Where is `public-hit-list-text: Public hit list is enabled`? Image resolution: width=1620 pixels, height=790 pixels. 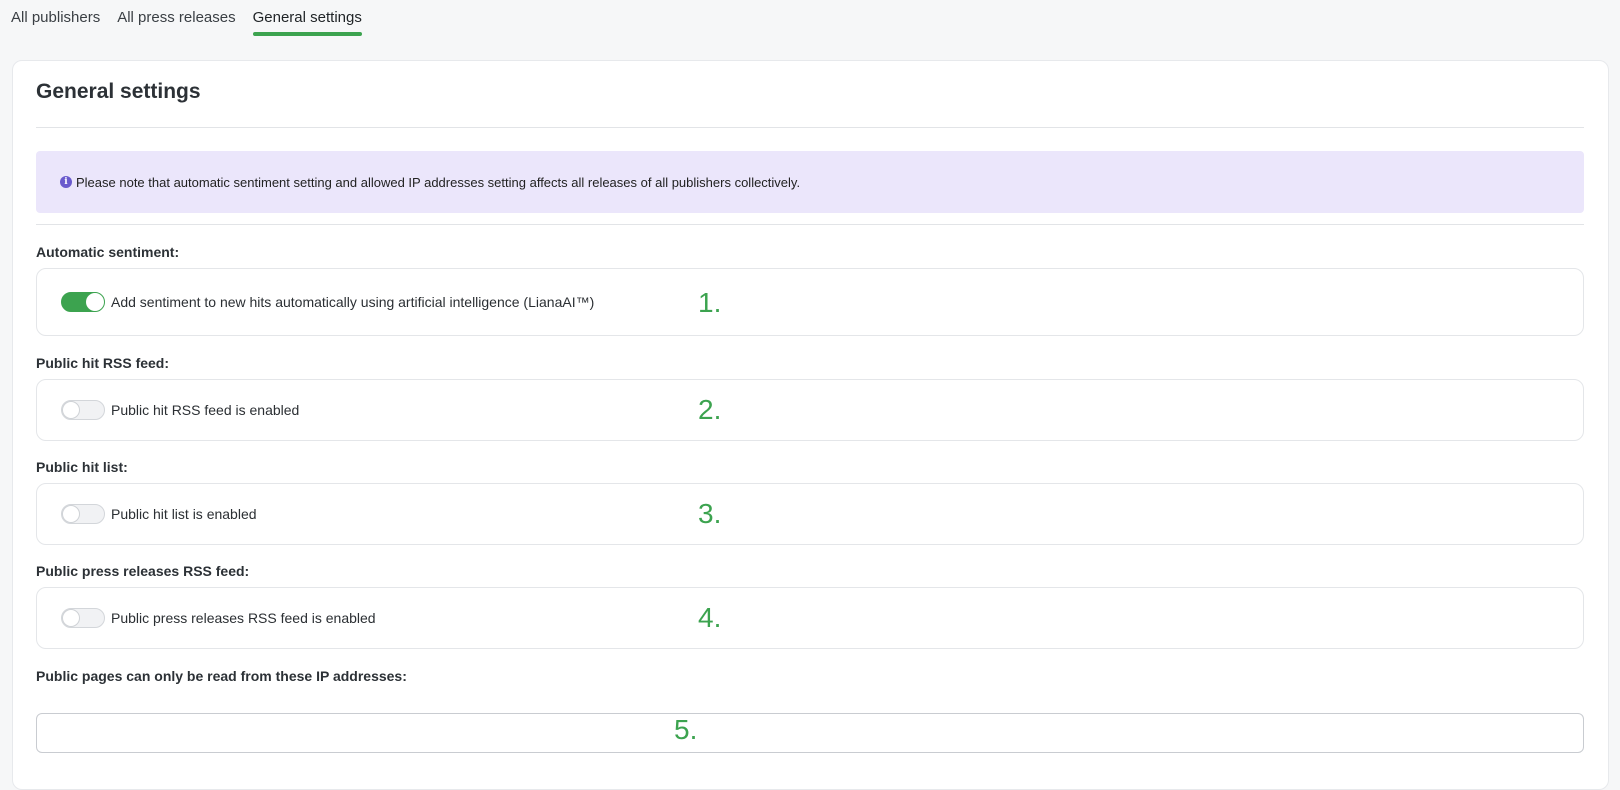
public-hit-list-text: Public hit list is enabled is located at coordinates (184, 514).